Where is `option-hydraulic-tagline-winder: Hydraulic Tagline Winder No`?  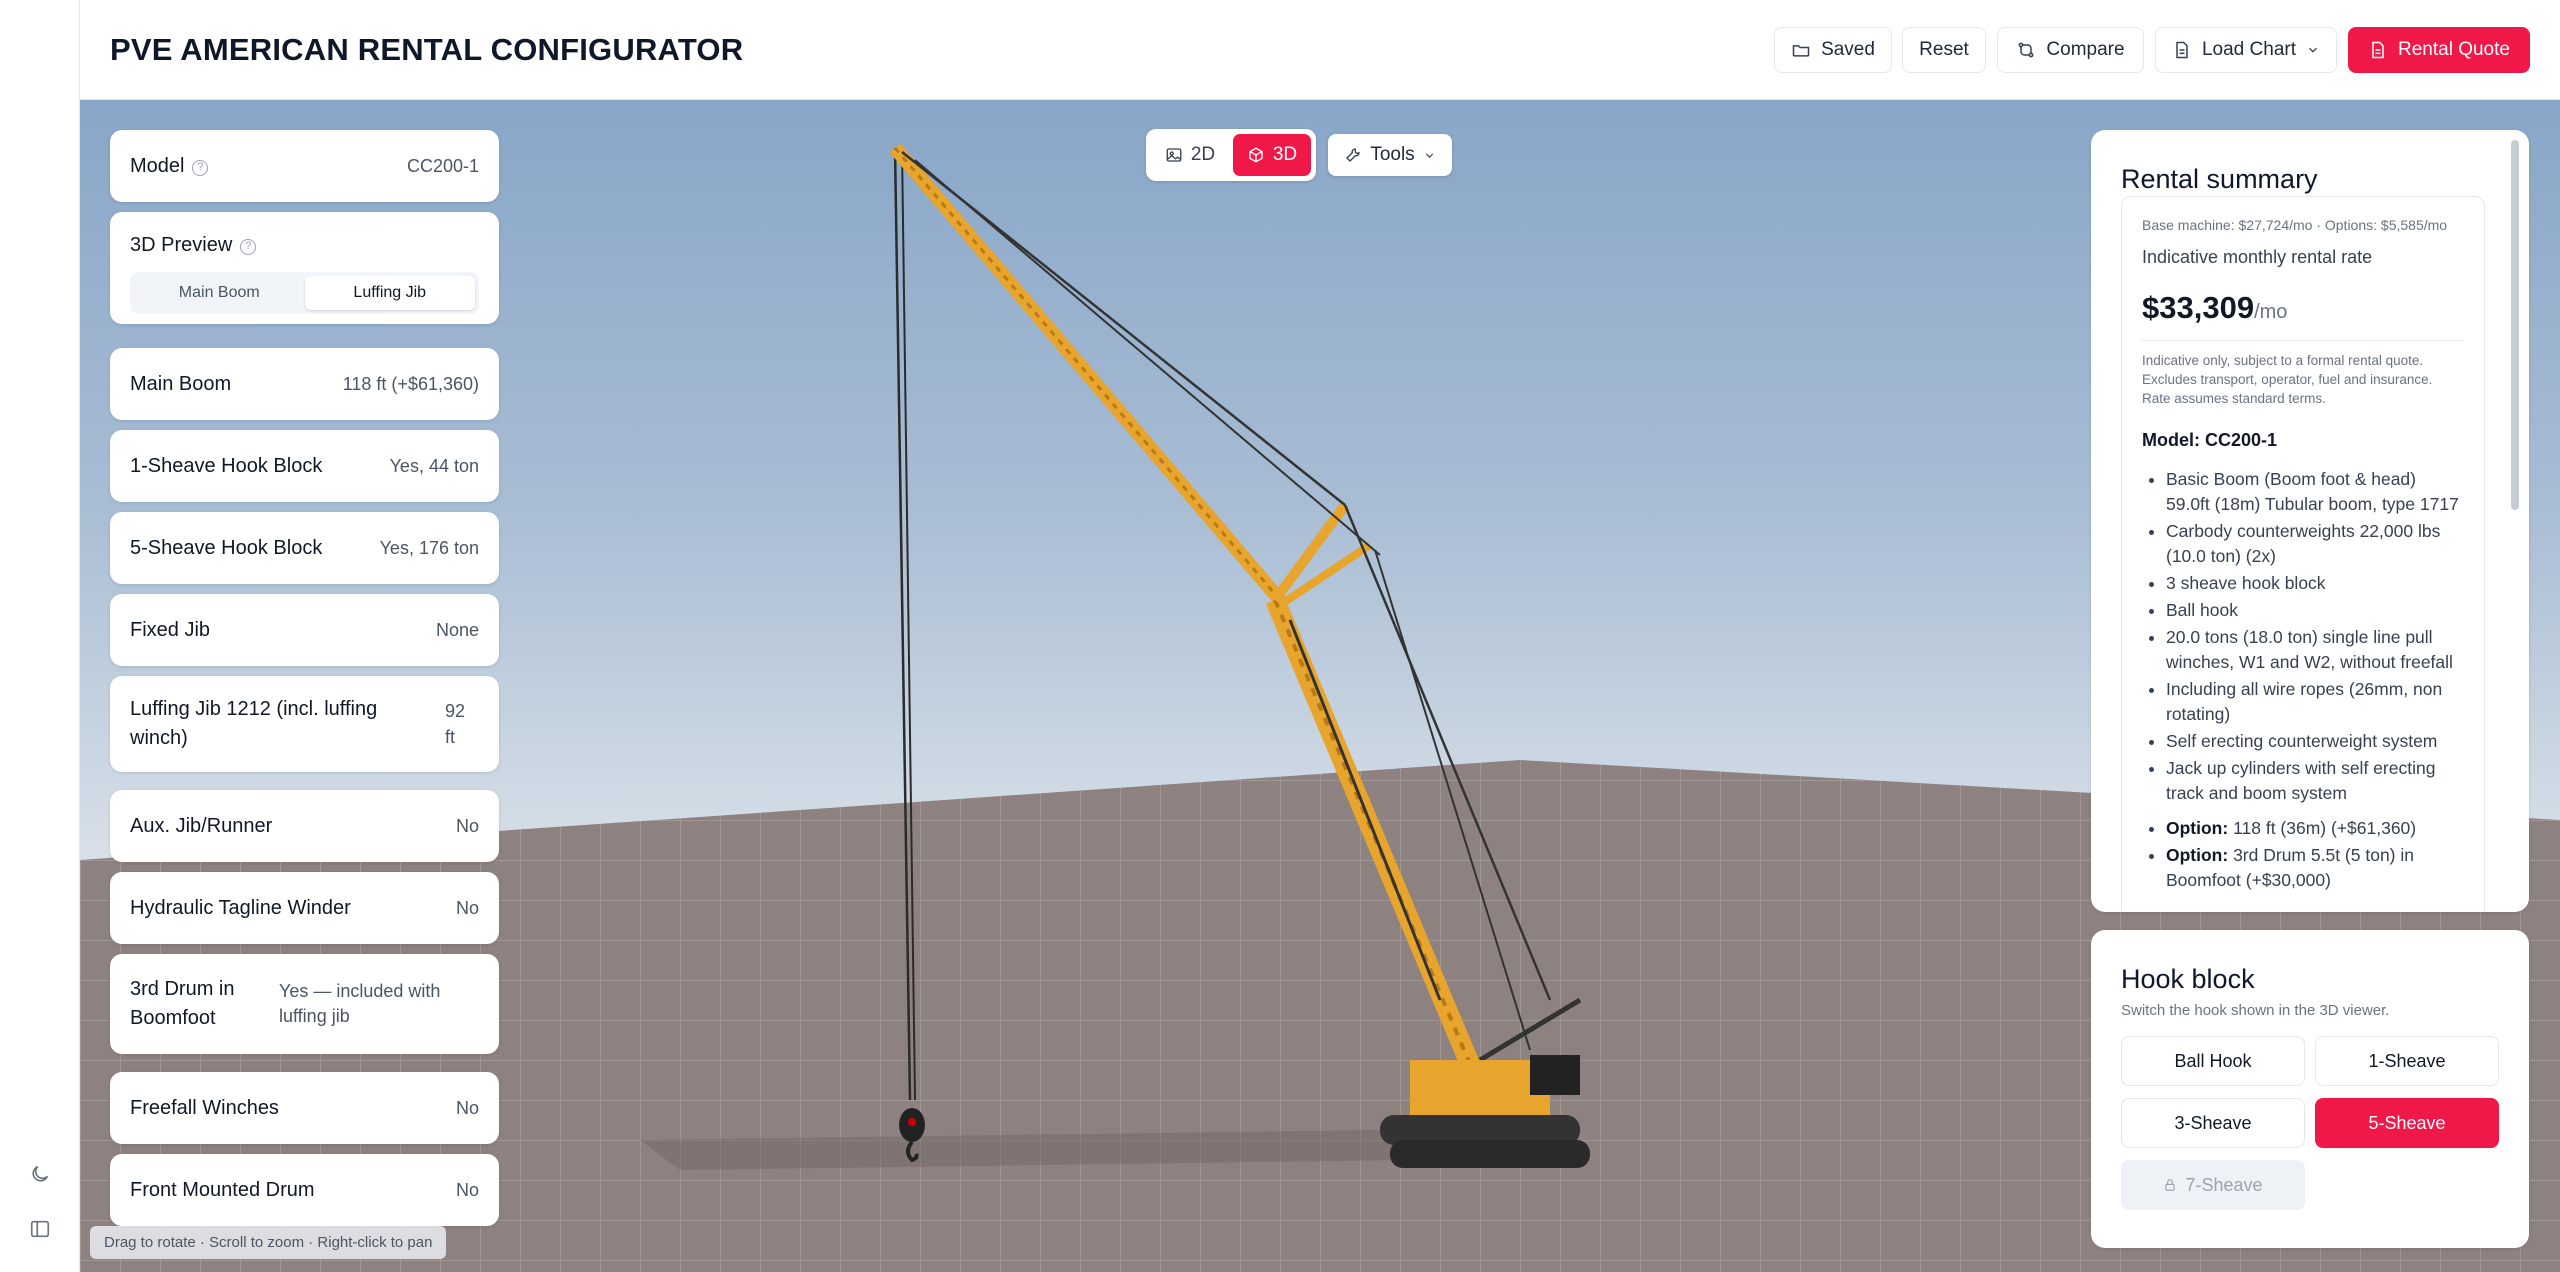
option-hydraulic-tagline-winder: Hydraulic Tagline Winder No is located at coordinates (304, 908).